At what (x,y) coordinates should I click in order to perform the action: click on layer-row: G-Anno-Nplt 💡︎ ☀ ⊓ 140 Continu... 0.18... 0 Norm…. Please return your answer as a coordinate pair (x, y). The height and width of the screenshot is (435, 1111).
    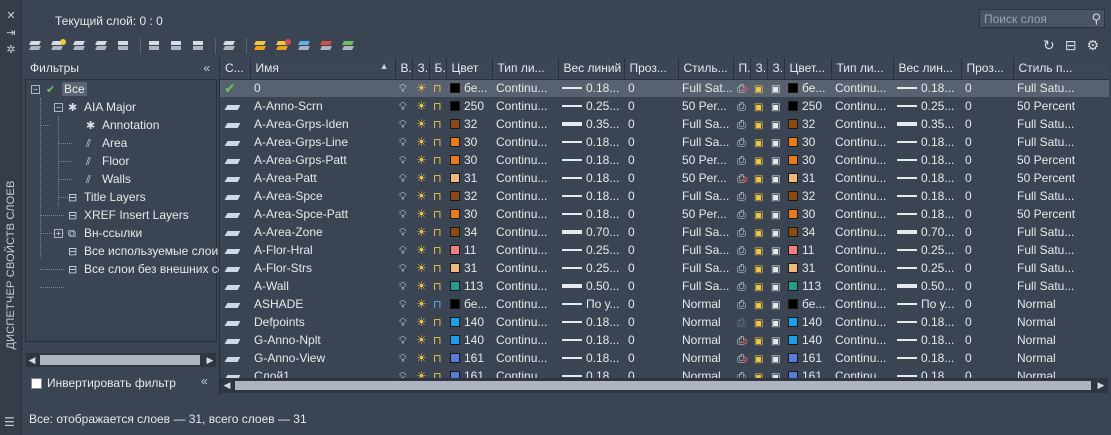
    Looking at the image, I should click on (664, 340).